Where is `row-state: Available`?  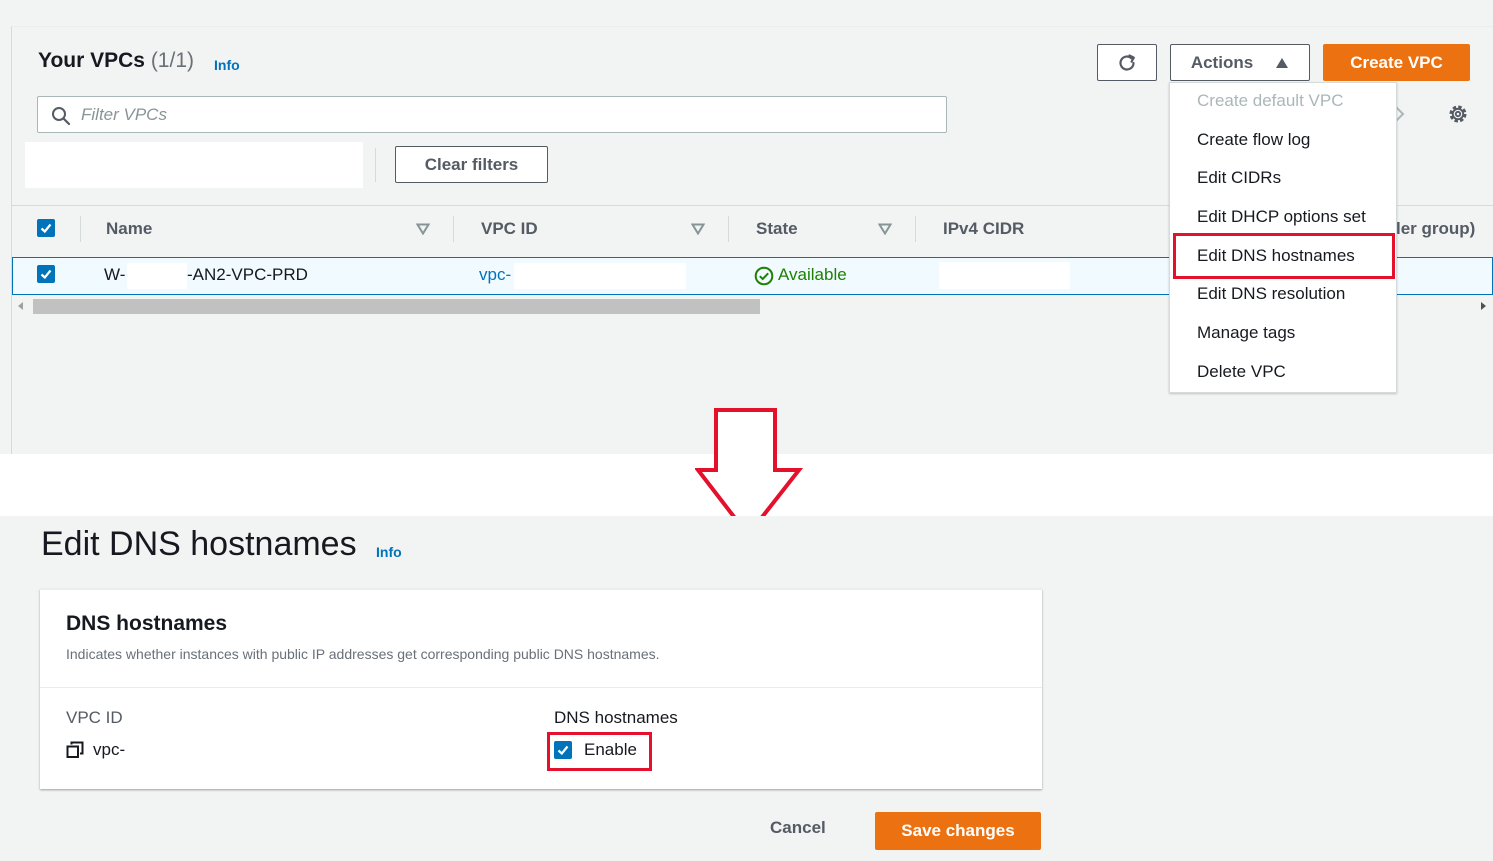
row-state: Available is located at coordinates (812, 274).